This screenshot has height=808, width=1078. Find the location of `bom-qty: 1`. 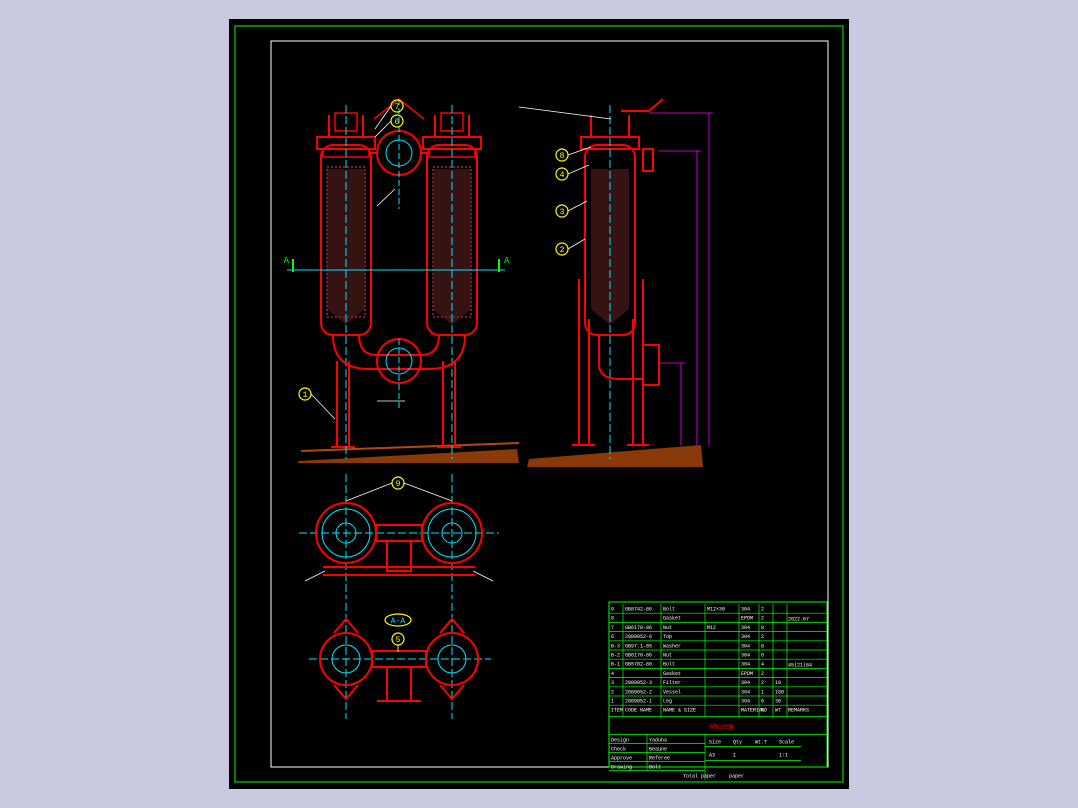

bom-qty: 1 is located at coordinates (762, 692).